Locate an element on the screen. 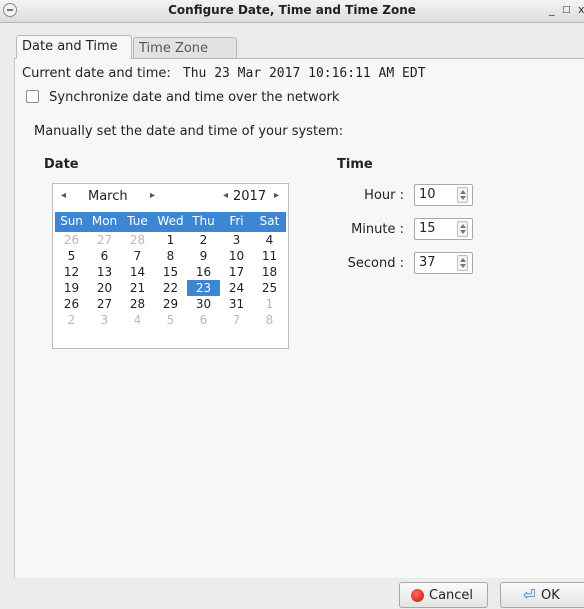 The height and width of the screenshot is (609, 584). title-bar: Configure Date, Time and Time Zone _ □ x is located at coordinates (292, 11).